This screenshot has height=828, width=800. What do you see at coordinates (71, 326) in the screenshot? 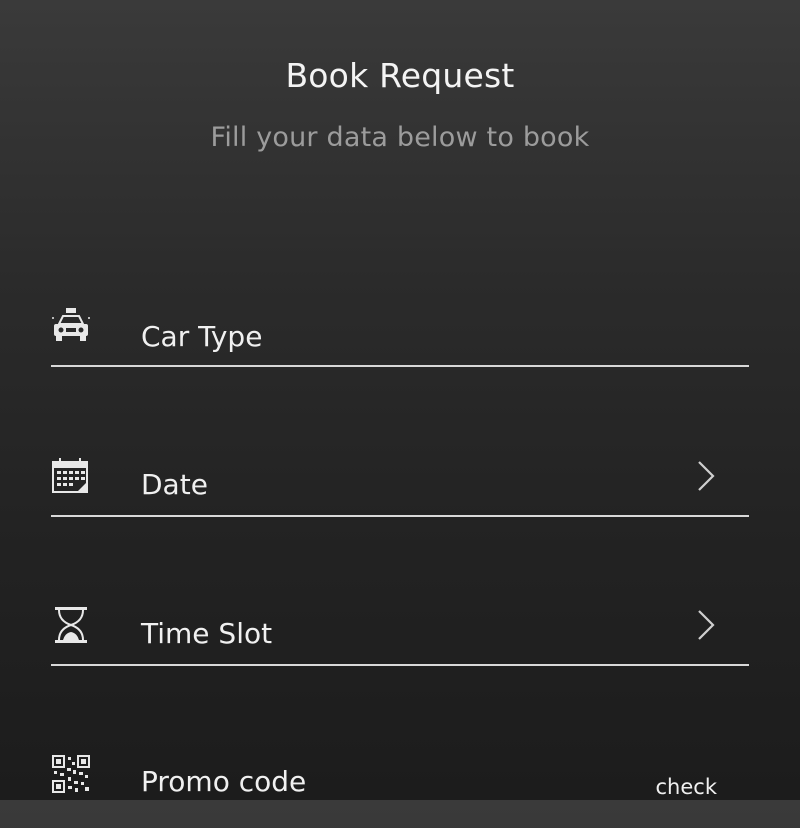
I see `taxi-icon` at bounding box center [71, 326].